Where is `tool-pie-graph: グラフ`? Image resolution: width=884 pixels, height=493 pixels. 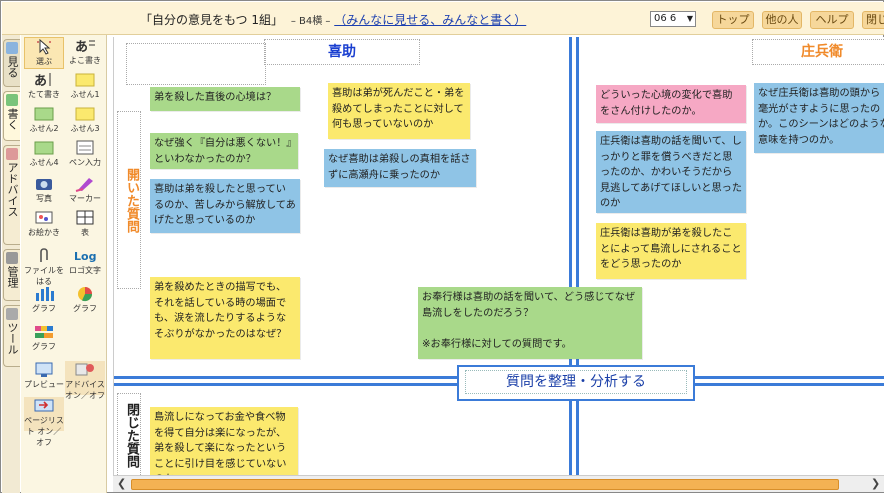 tool-pie-graph: グラフ is located at coordinates (85, 301).